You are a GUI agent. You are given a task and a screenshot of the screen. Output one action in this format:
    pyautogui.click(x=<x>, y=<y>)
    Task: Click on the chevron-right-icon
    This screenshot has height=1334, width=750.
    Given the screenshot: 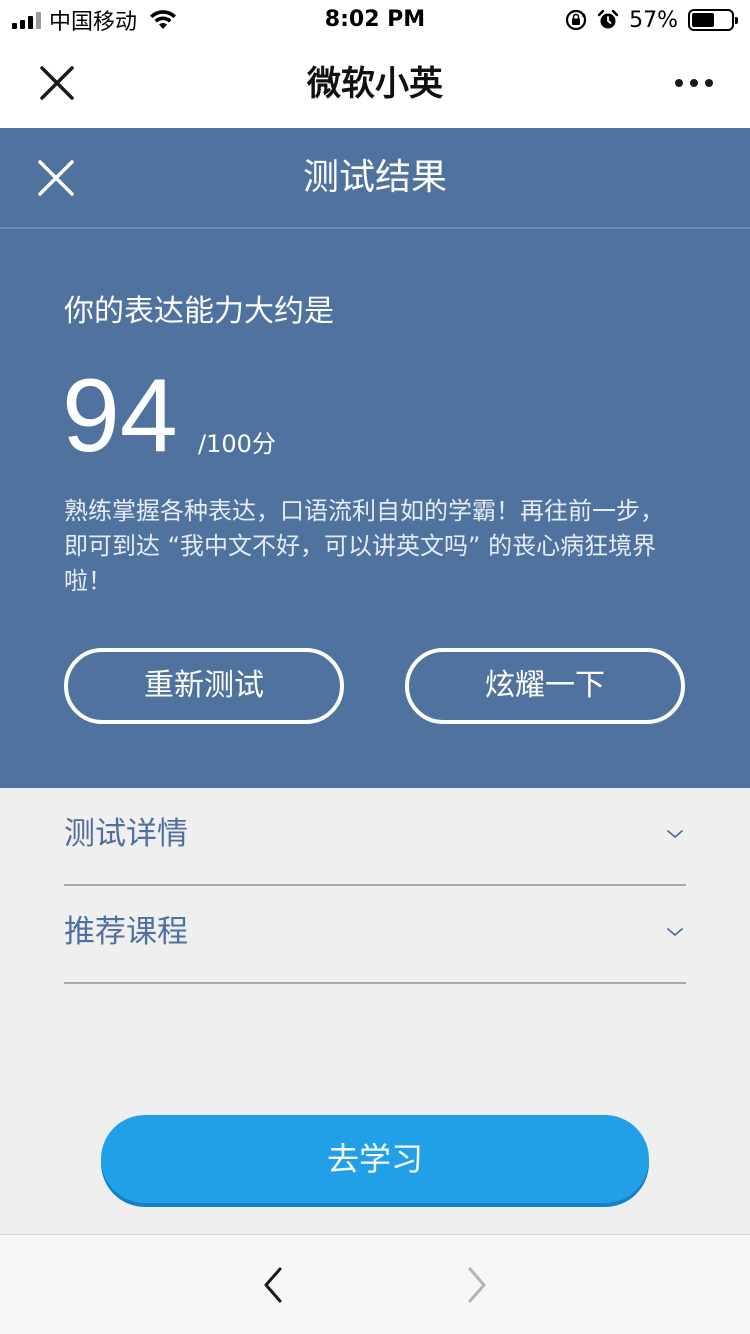 What is the action you would take?
    pyautogui.click(x=476, y=1285)
    